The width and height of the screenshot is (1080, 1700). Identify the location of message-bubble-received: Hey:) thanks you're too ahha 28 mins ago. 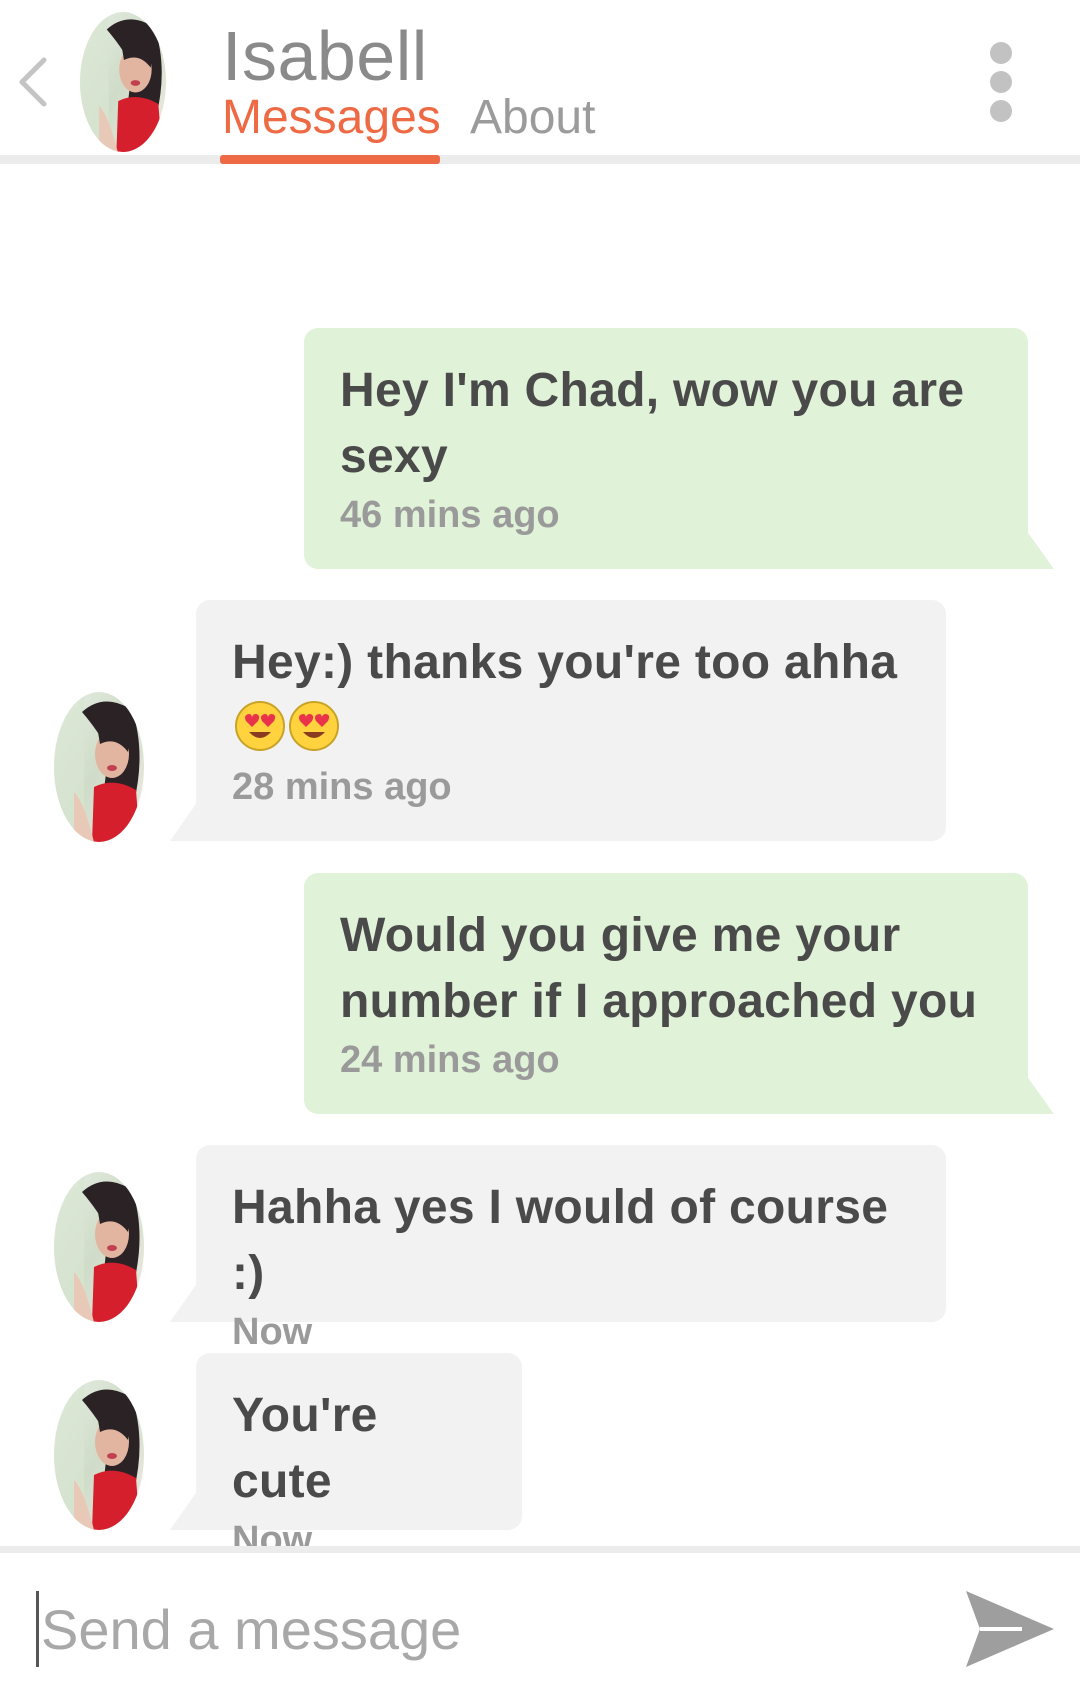
(571, 720).